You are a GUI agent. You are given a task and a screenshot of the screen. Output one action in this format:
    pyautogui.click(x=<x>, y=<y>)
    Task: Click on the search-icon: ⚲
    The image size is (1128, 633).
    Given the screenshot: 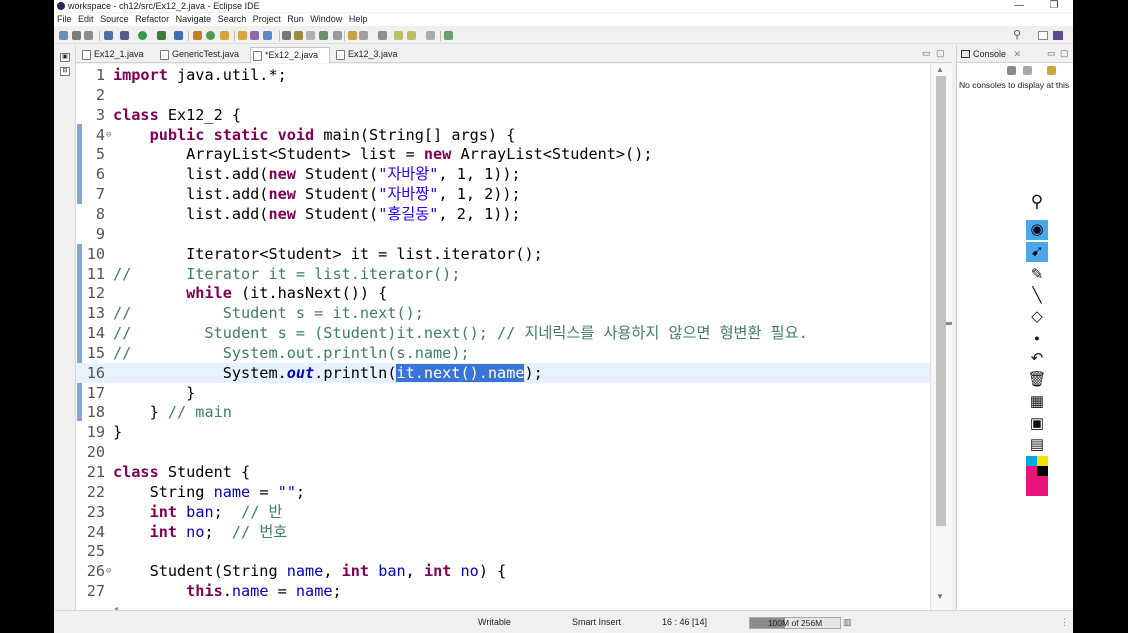 What is the action you would take?
    pyautogui.click(x=1019, y=35)
    